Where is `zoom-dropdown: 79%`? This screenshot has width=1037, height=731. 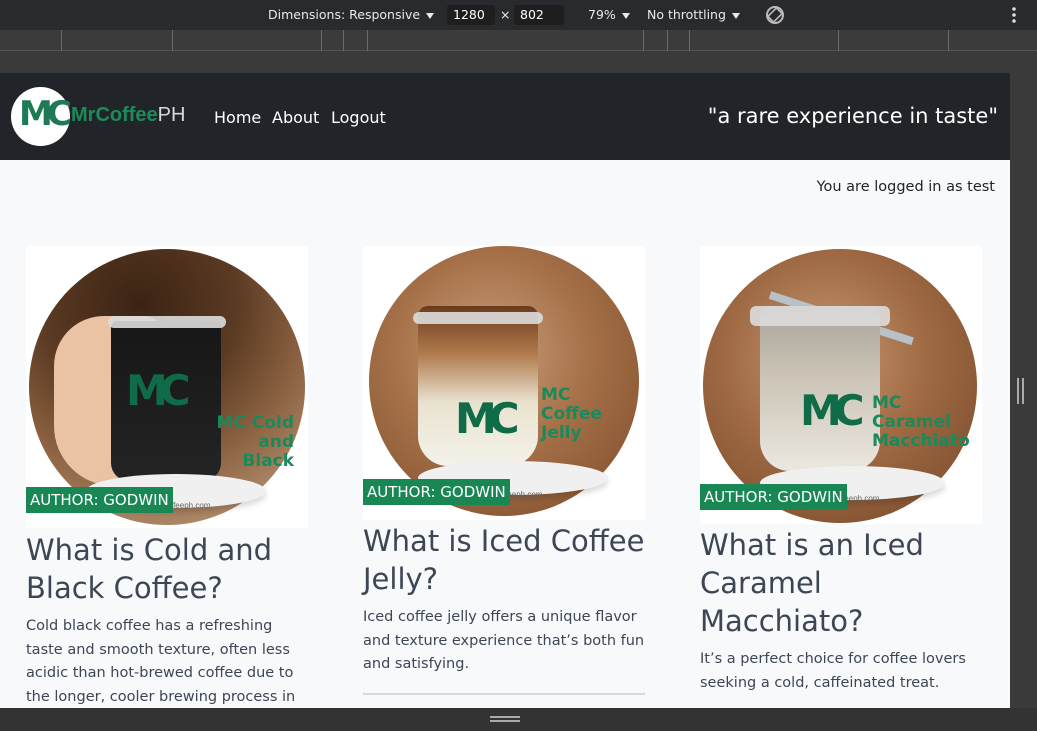 zoom-dropdown: 79% is located at coordinates (609, 14).